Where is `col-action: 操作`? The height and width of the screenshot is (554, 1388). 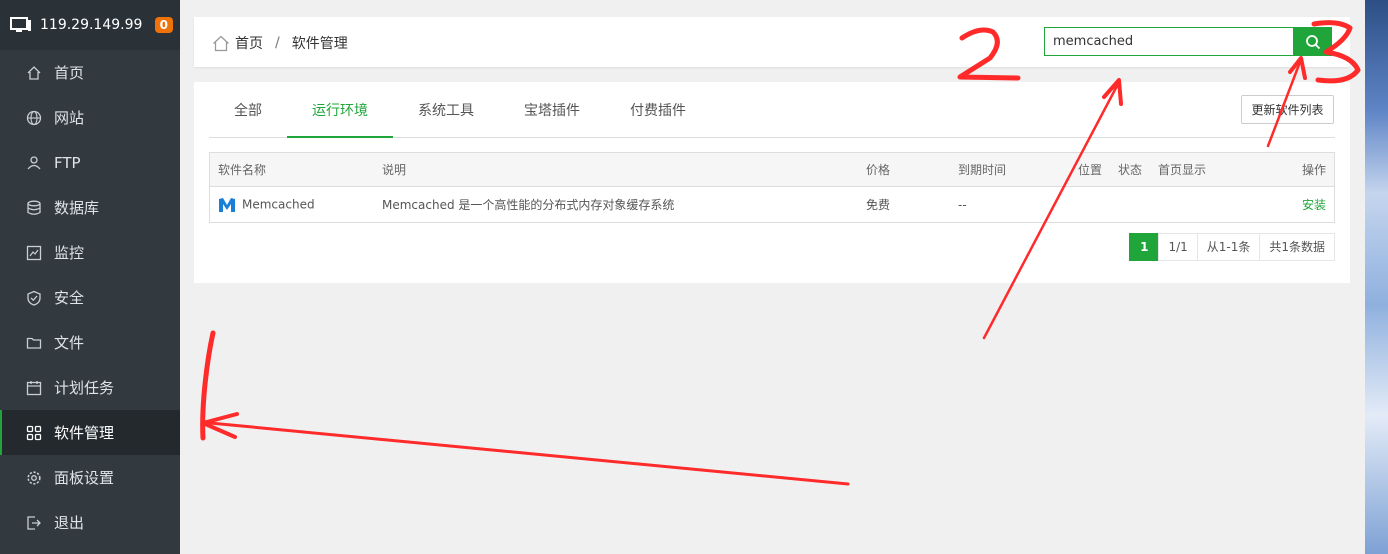 col-action: 操作 is located at coordinates (1298, 169).